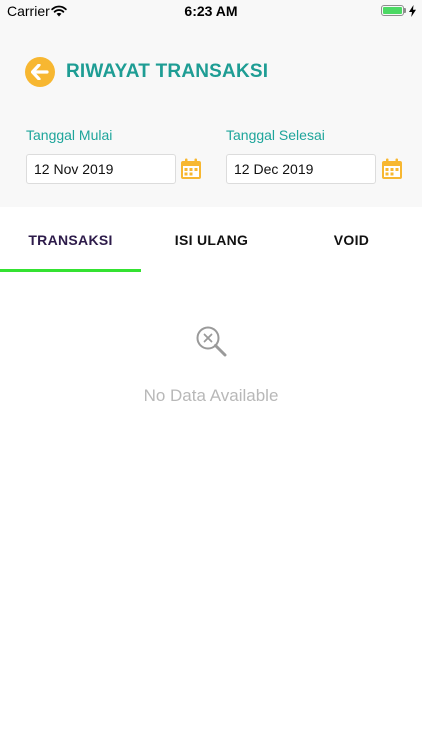 Image resolution: width=422 pixels, height=750 pixels. What do you see at coordinates (211, 341) in the screenshot?
I see `search-close-icon` at bounding box center [211, 341].